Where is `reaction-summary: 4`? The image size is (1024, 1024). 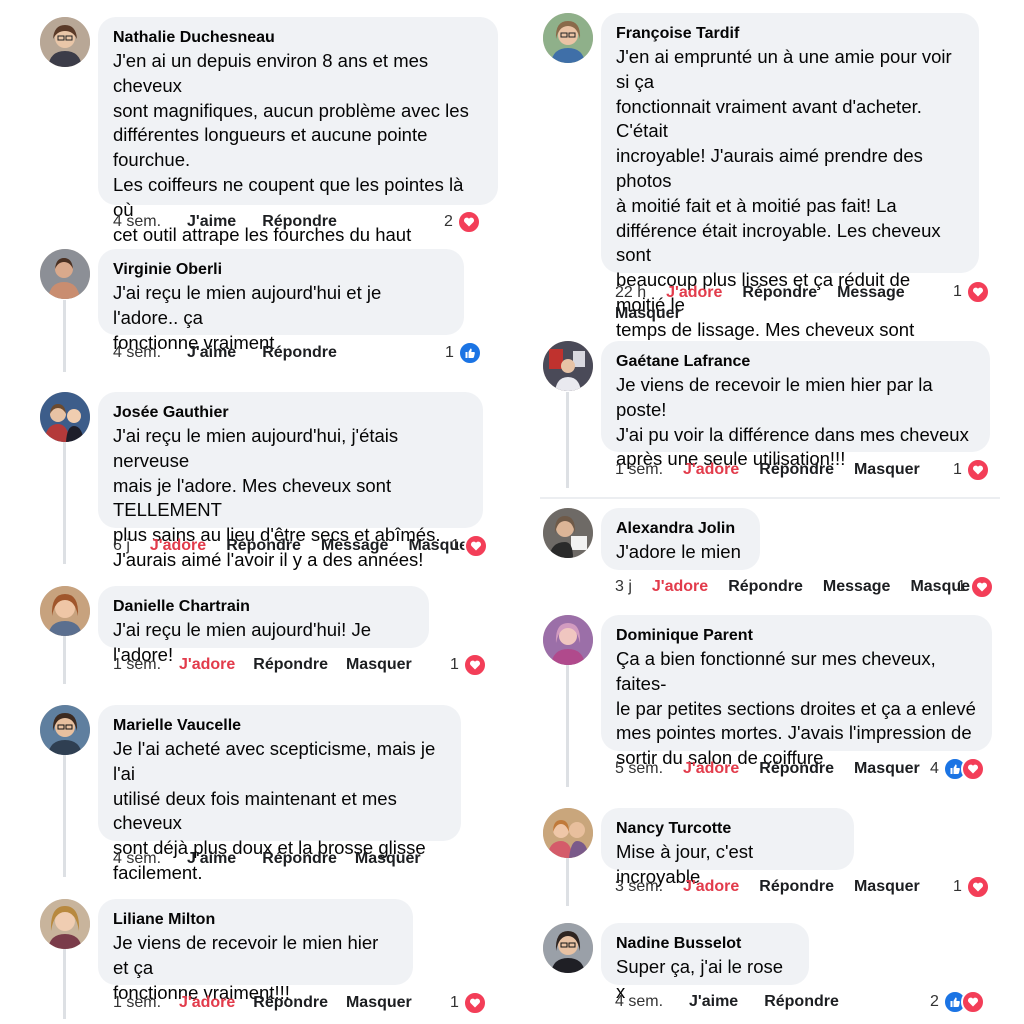 reaction-summary: 4 is located at coordinates (958, 769).